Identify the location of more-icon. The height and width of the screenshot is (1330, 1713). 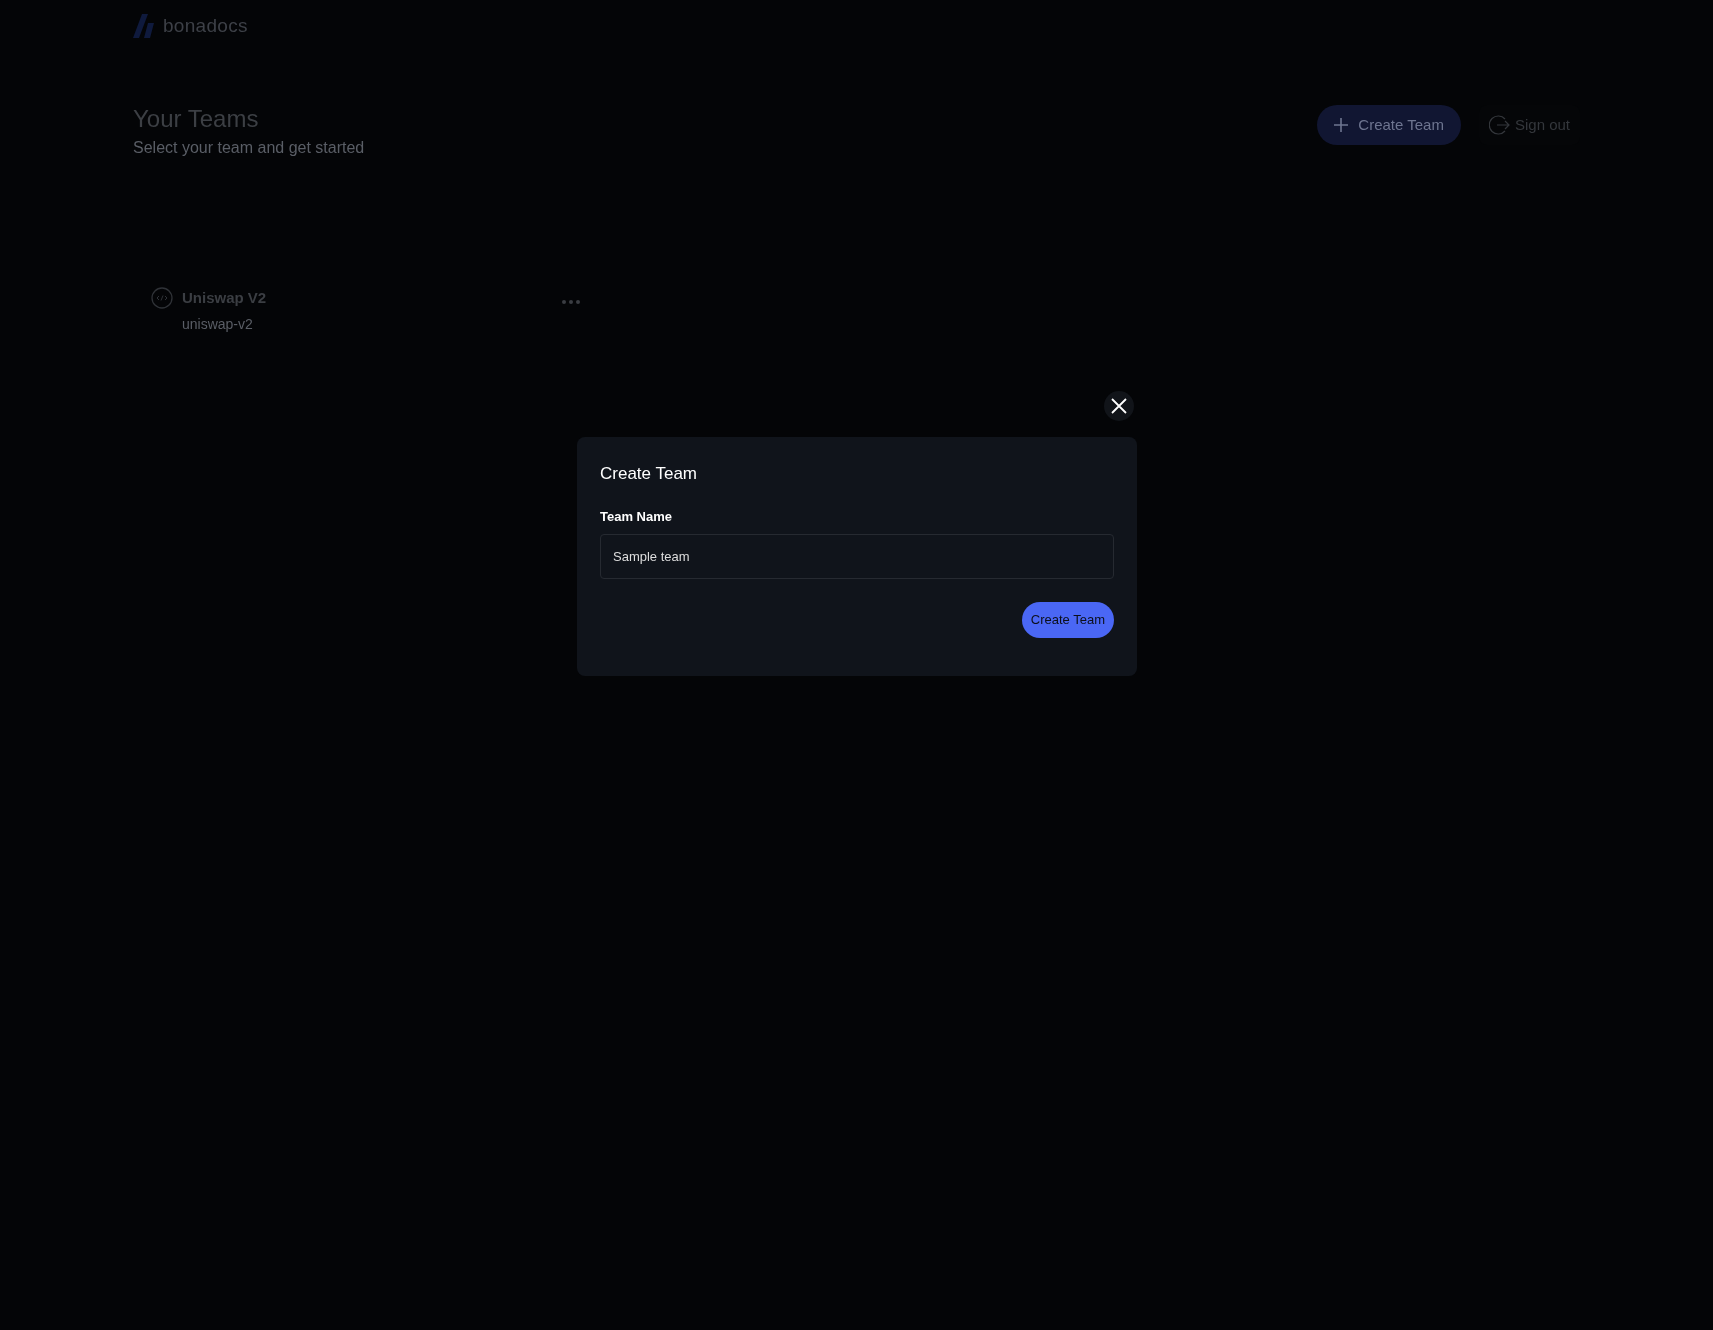
(571, 301).